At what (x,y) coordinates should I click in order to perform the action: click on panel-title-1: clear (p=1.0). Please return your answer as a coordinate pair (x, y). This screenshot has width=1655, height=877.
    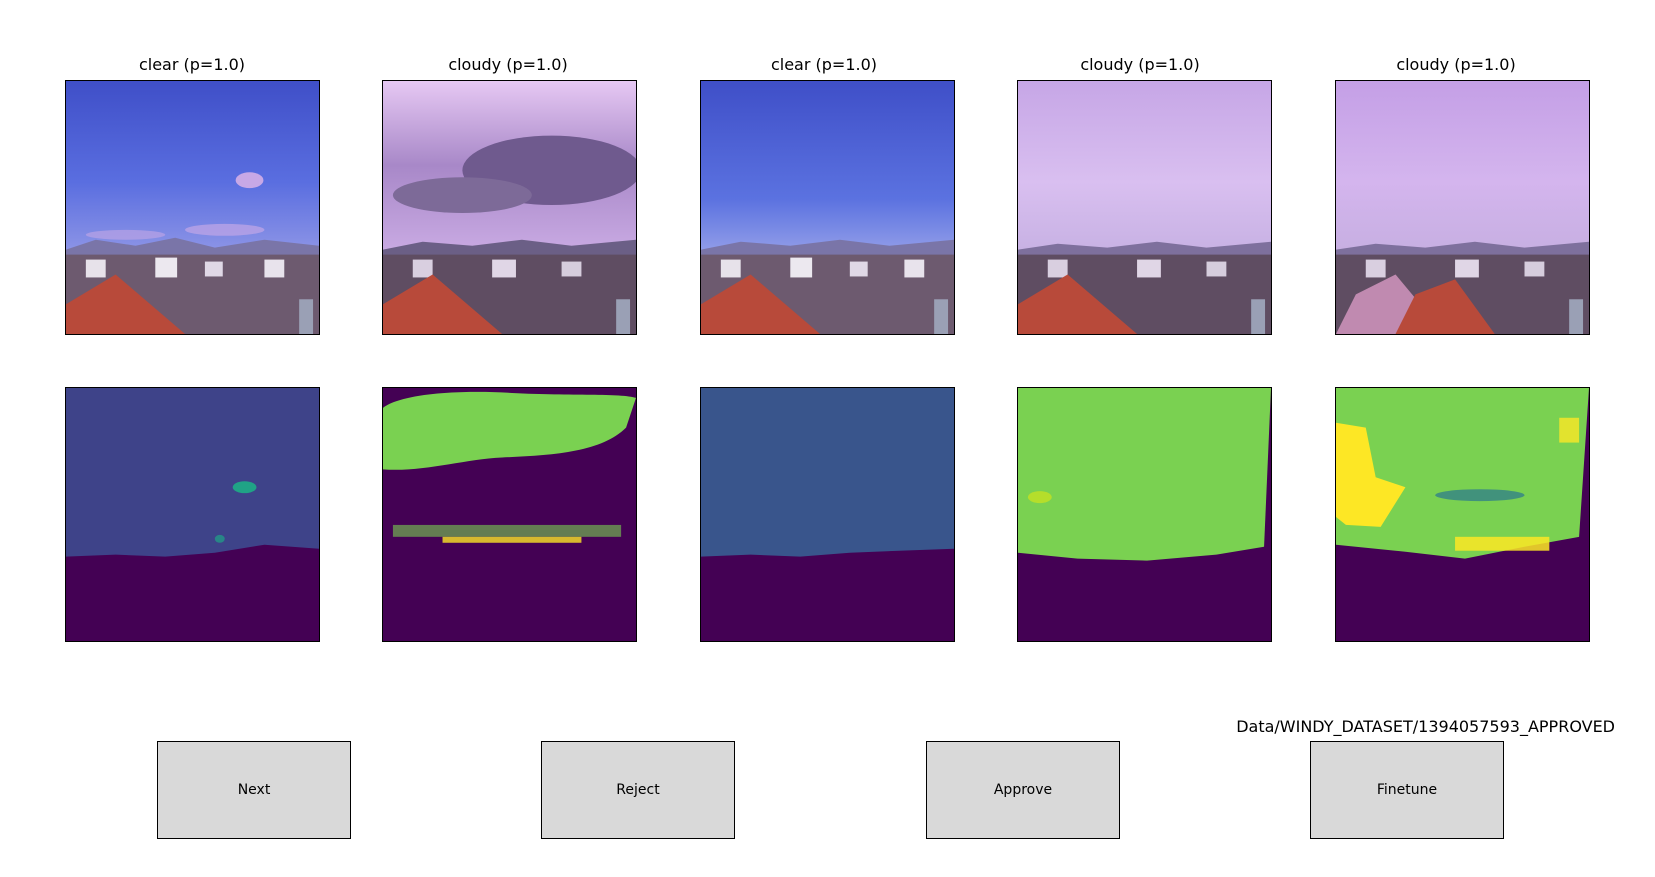
    Looking at the image, I should click on (192, 64).